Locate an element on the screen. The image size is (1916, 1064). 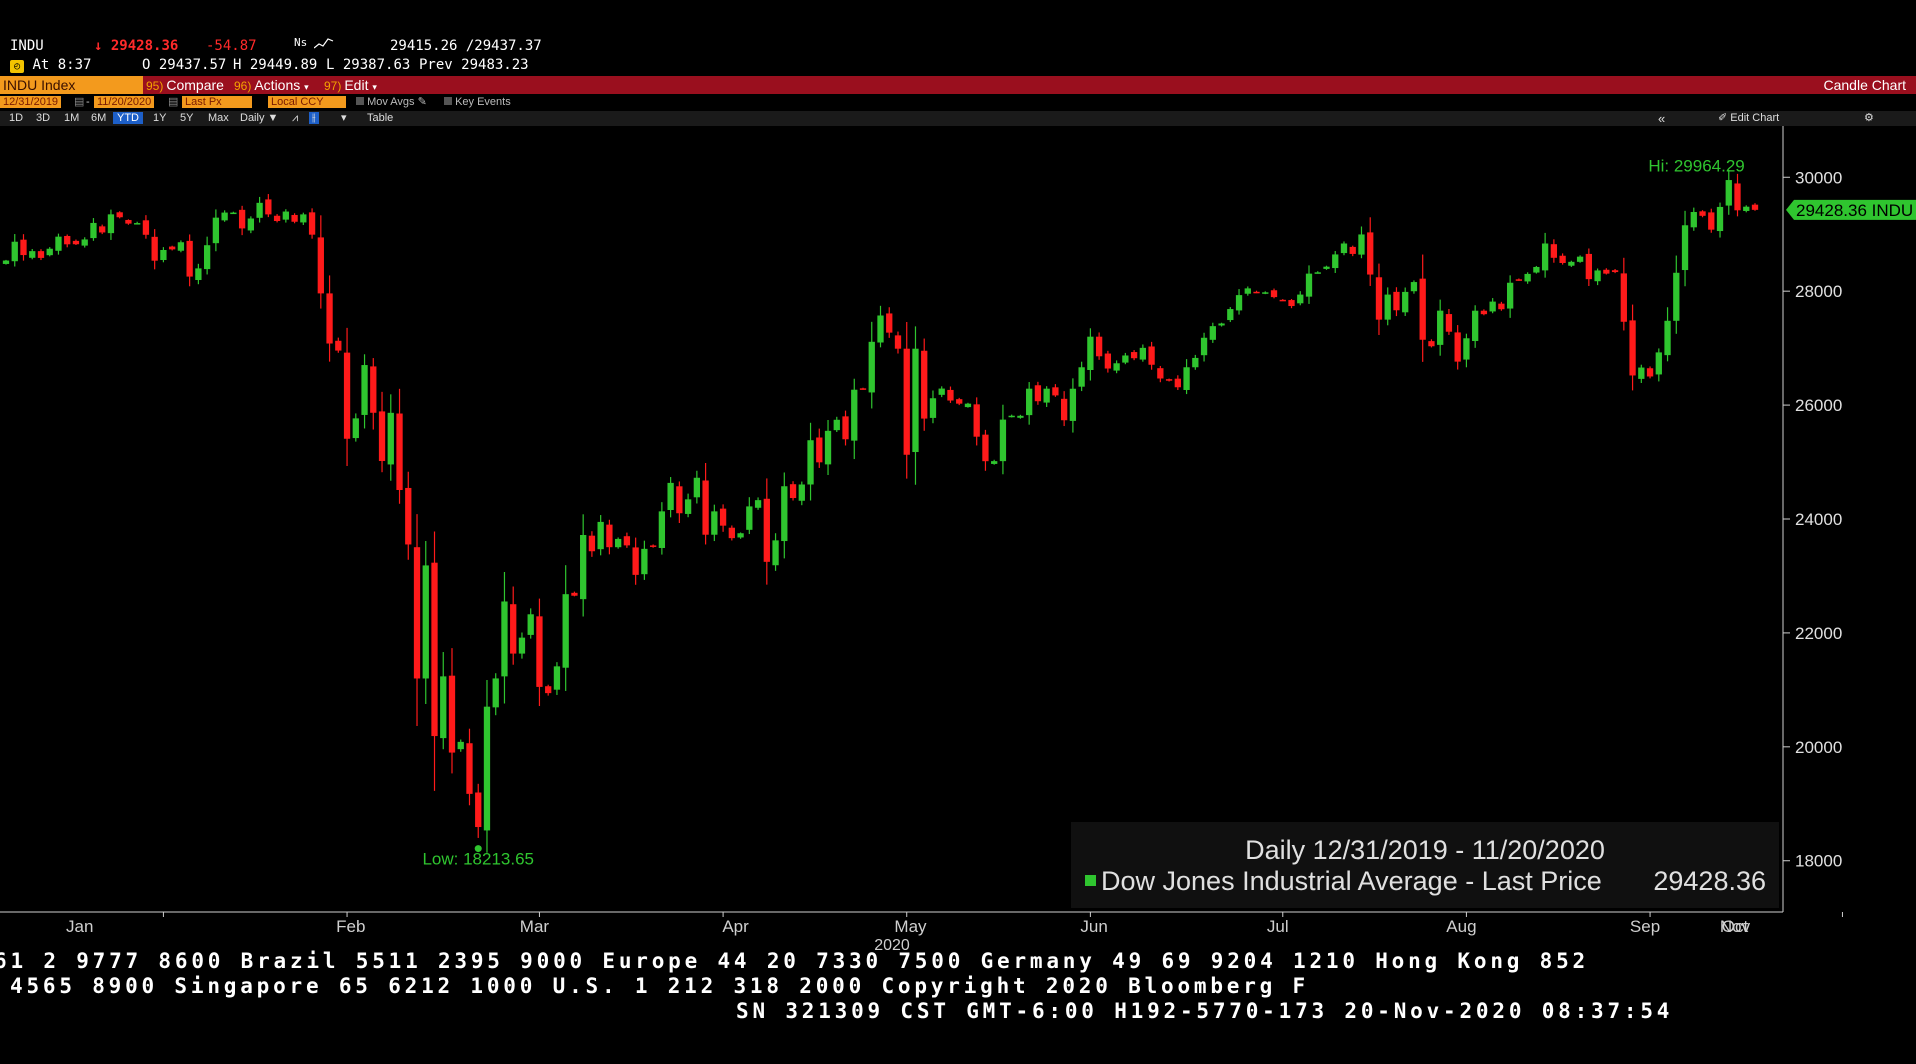
period-1m: 1M is located at coordinates (71, 118).